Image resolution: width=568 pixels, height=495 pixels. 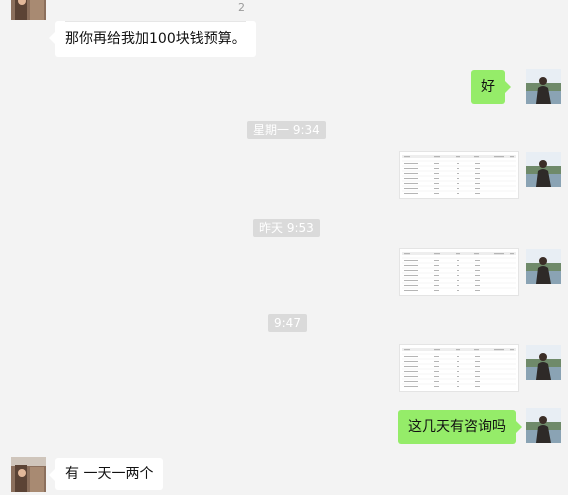 I want to click on message-text: 有 一天一两个, so click(x=109, y=474).